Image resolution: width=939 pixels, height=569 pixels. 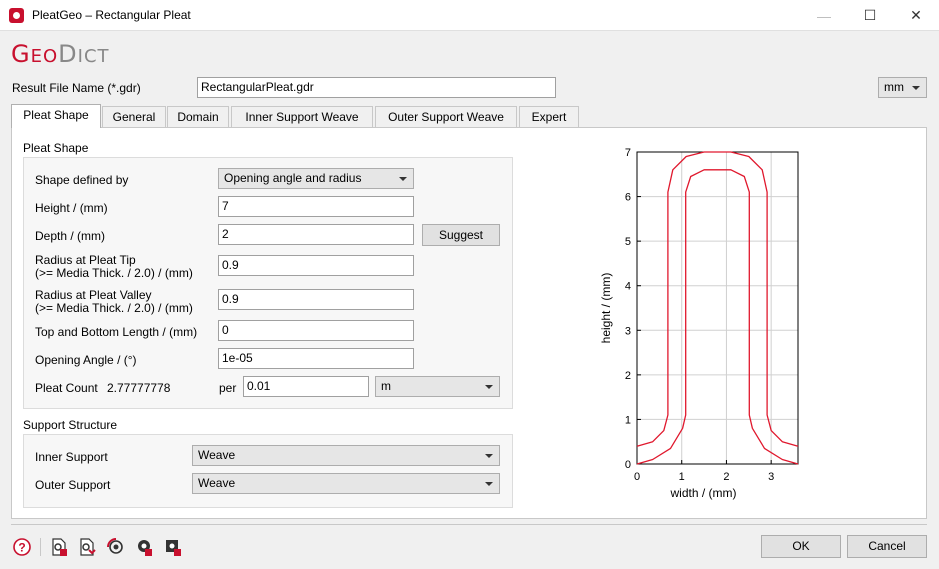 I want to click on window-title: PleatGeo – Rectangular Pleat, so click(x=111, y=15).